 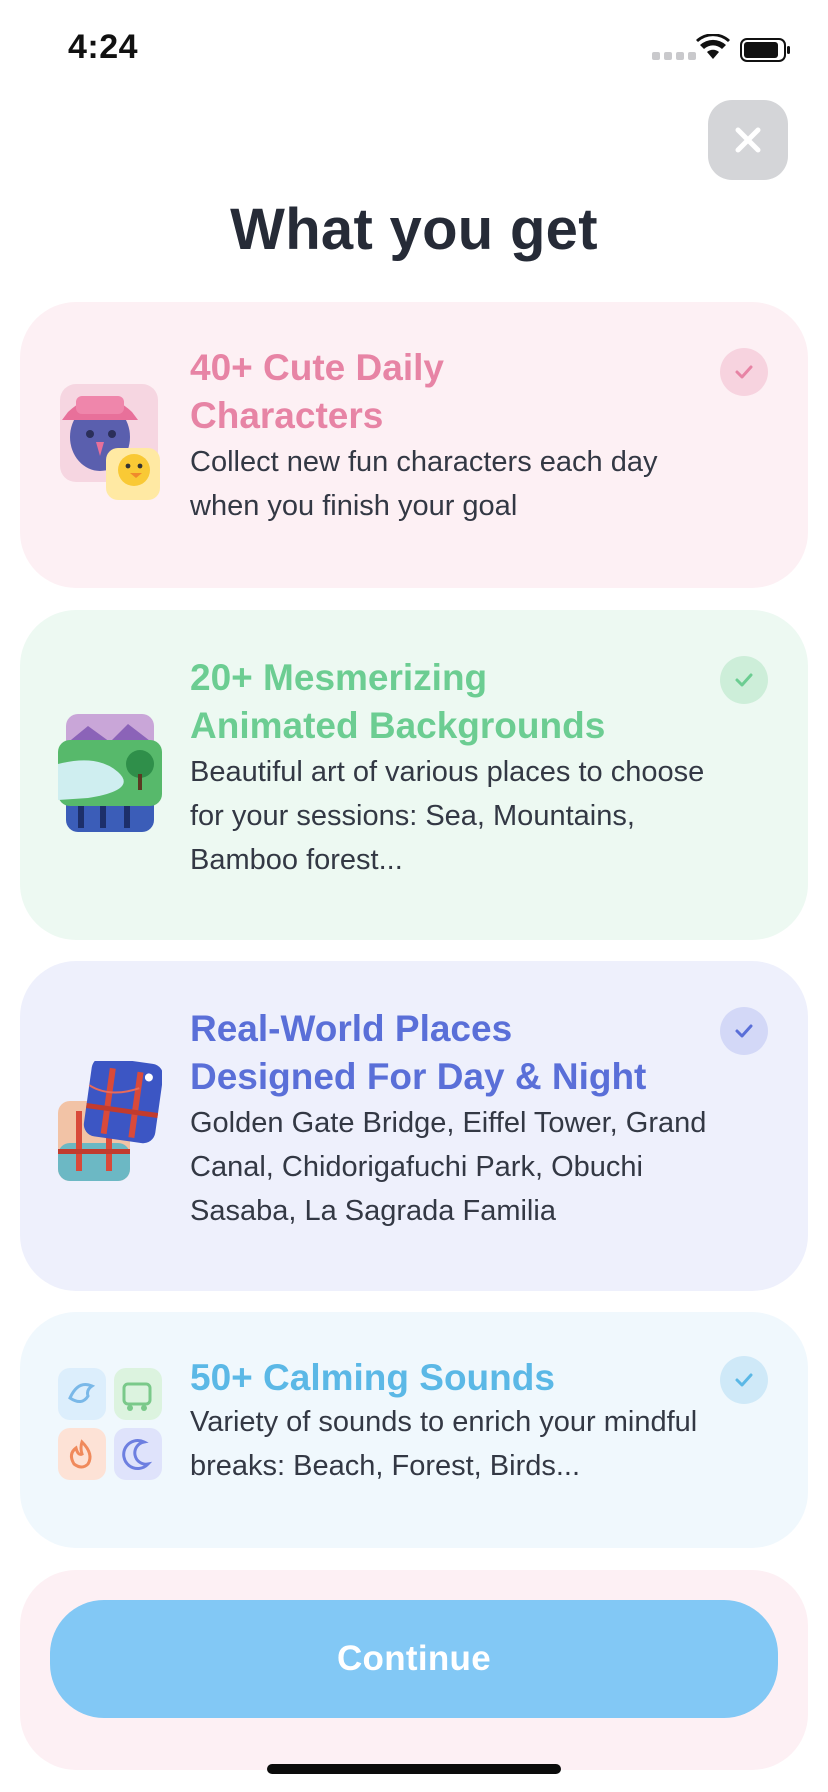 What do you see at coordinates (110, 773) in the screenshot?
I see `backgrounds-icon` at bounding box center [110, 773].